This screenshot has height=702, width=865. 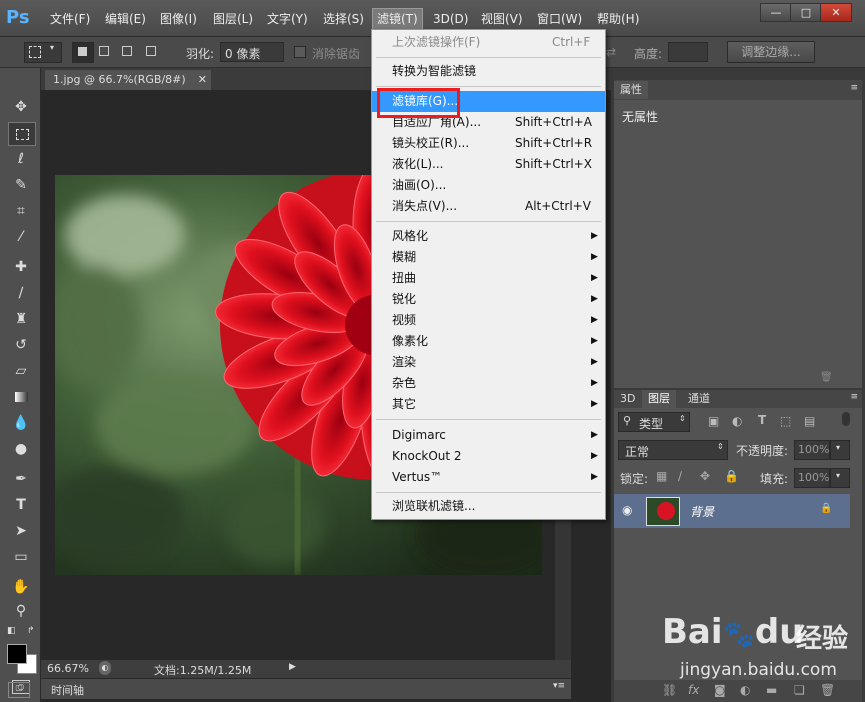 What do you see at coordinates (21, 397) in the screenshot?
I see `gradient-tool-icon` at bounding box center [21, 397].